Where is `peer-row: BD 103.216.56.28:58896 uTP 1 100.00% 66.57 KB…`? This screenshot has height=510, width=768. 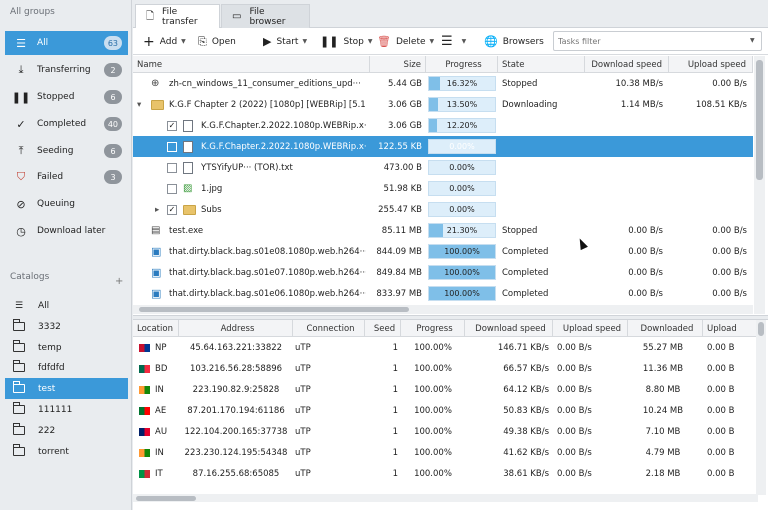
peer-row: BD 103.216.56.28:58896 uTP 1 100.00% 66.57 KB… is located at coordinates (445, 368).